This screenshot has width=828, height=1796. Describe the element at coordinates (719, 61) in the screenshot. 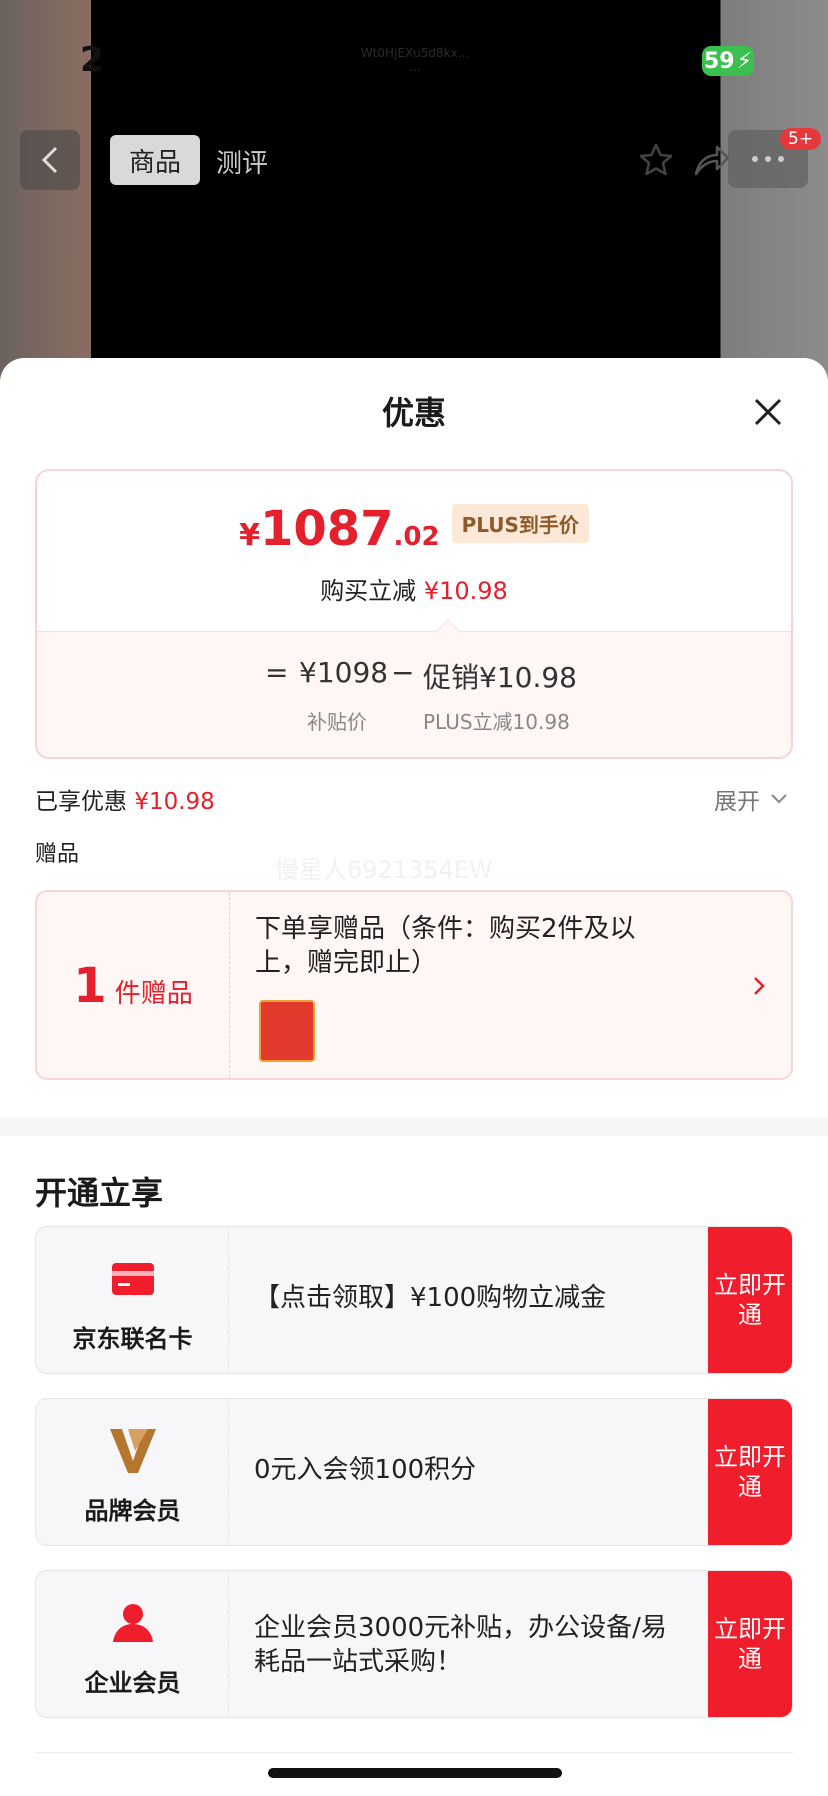

I see `battery-level: 59` at that location.